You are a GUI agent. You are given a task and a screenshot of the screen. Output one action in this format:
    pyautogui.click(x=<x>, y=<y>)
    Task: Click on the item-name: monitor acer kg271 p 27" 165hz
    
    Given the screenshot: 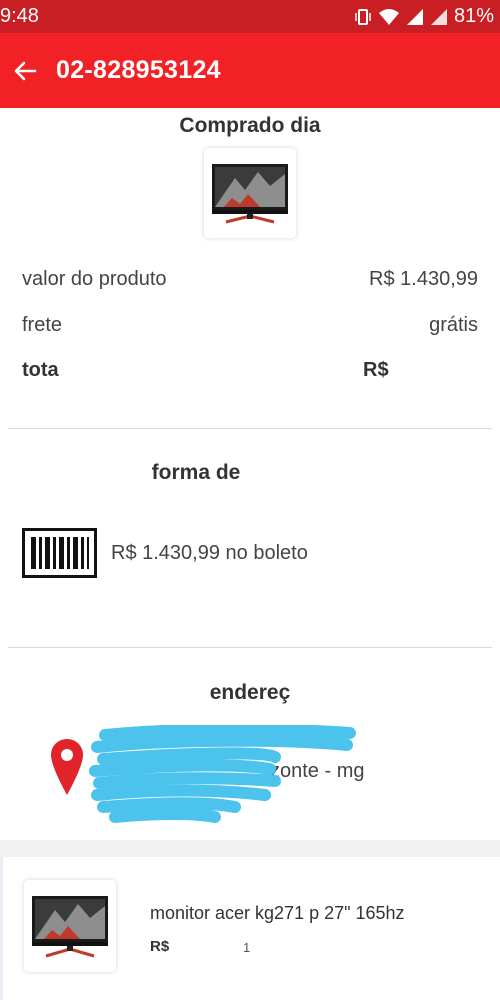 What is the action you would take?
    pyautogui.click(x=277, y=913)
    